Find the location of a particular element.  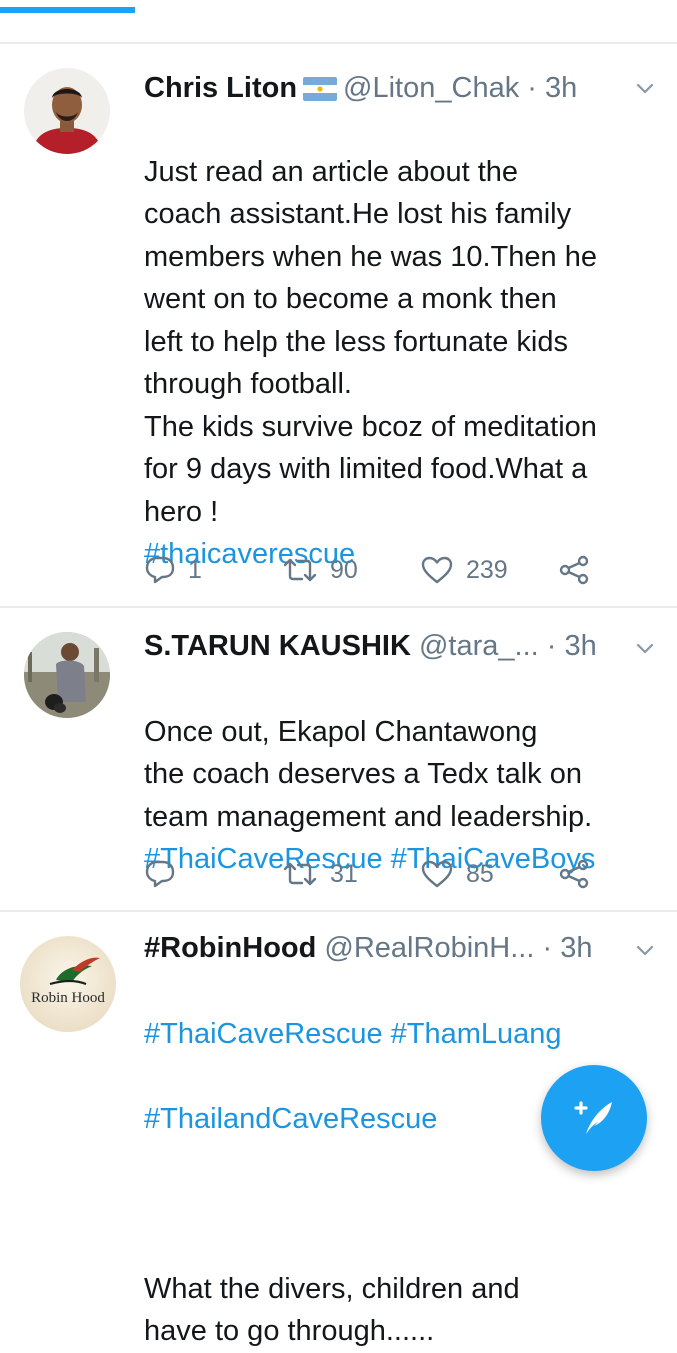

retweet-count: 31 is located at coordinates (344, 873).